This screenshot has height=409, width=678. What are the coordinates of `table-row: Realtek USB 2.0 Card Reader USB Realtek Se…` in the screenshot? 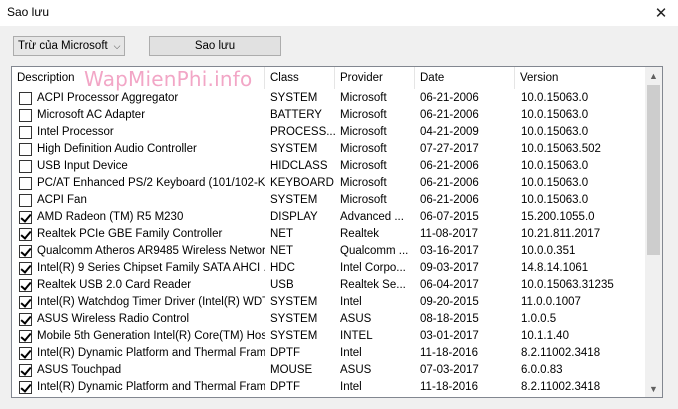 It's located at (328, 285).